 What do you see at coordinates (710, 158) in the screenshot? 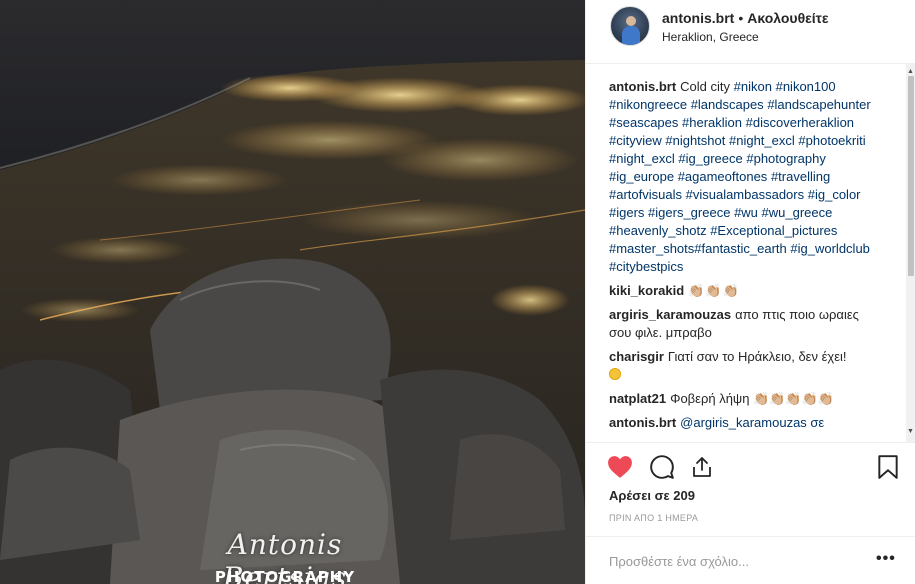
I see `hashtag-link: #ig_greece` at bounding box center [710, 158].